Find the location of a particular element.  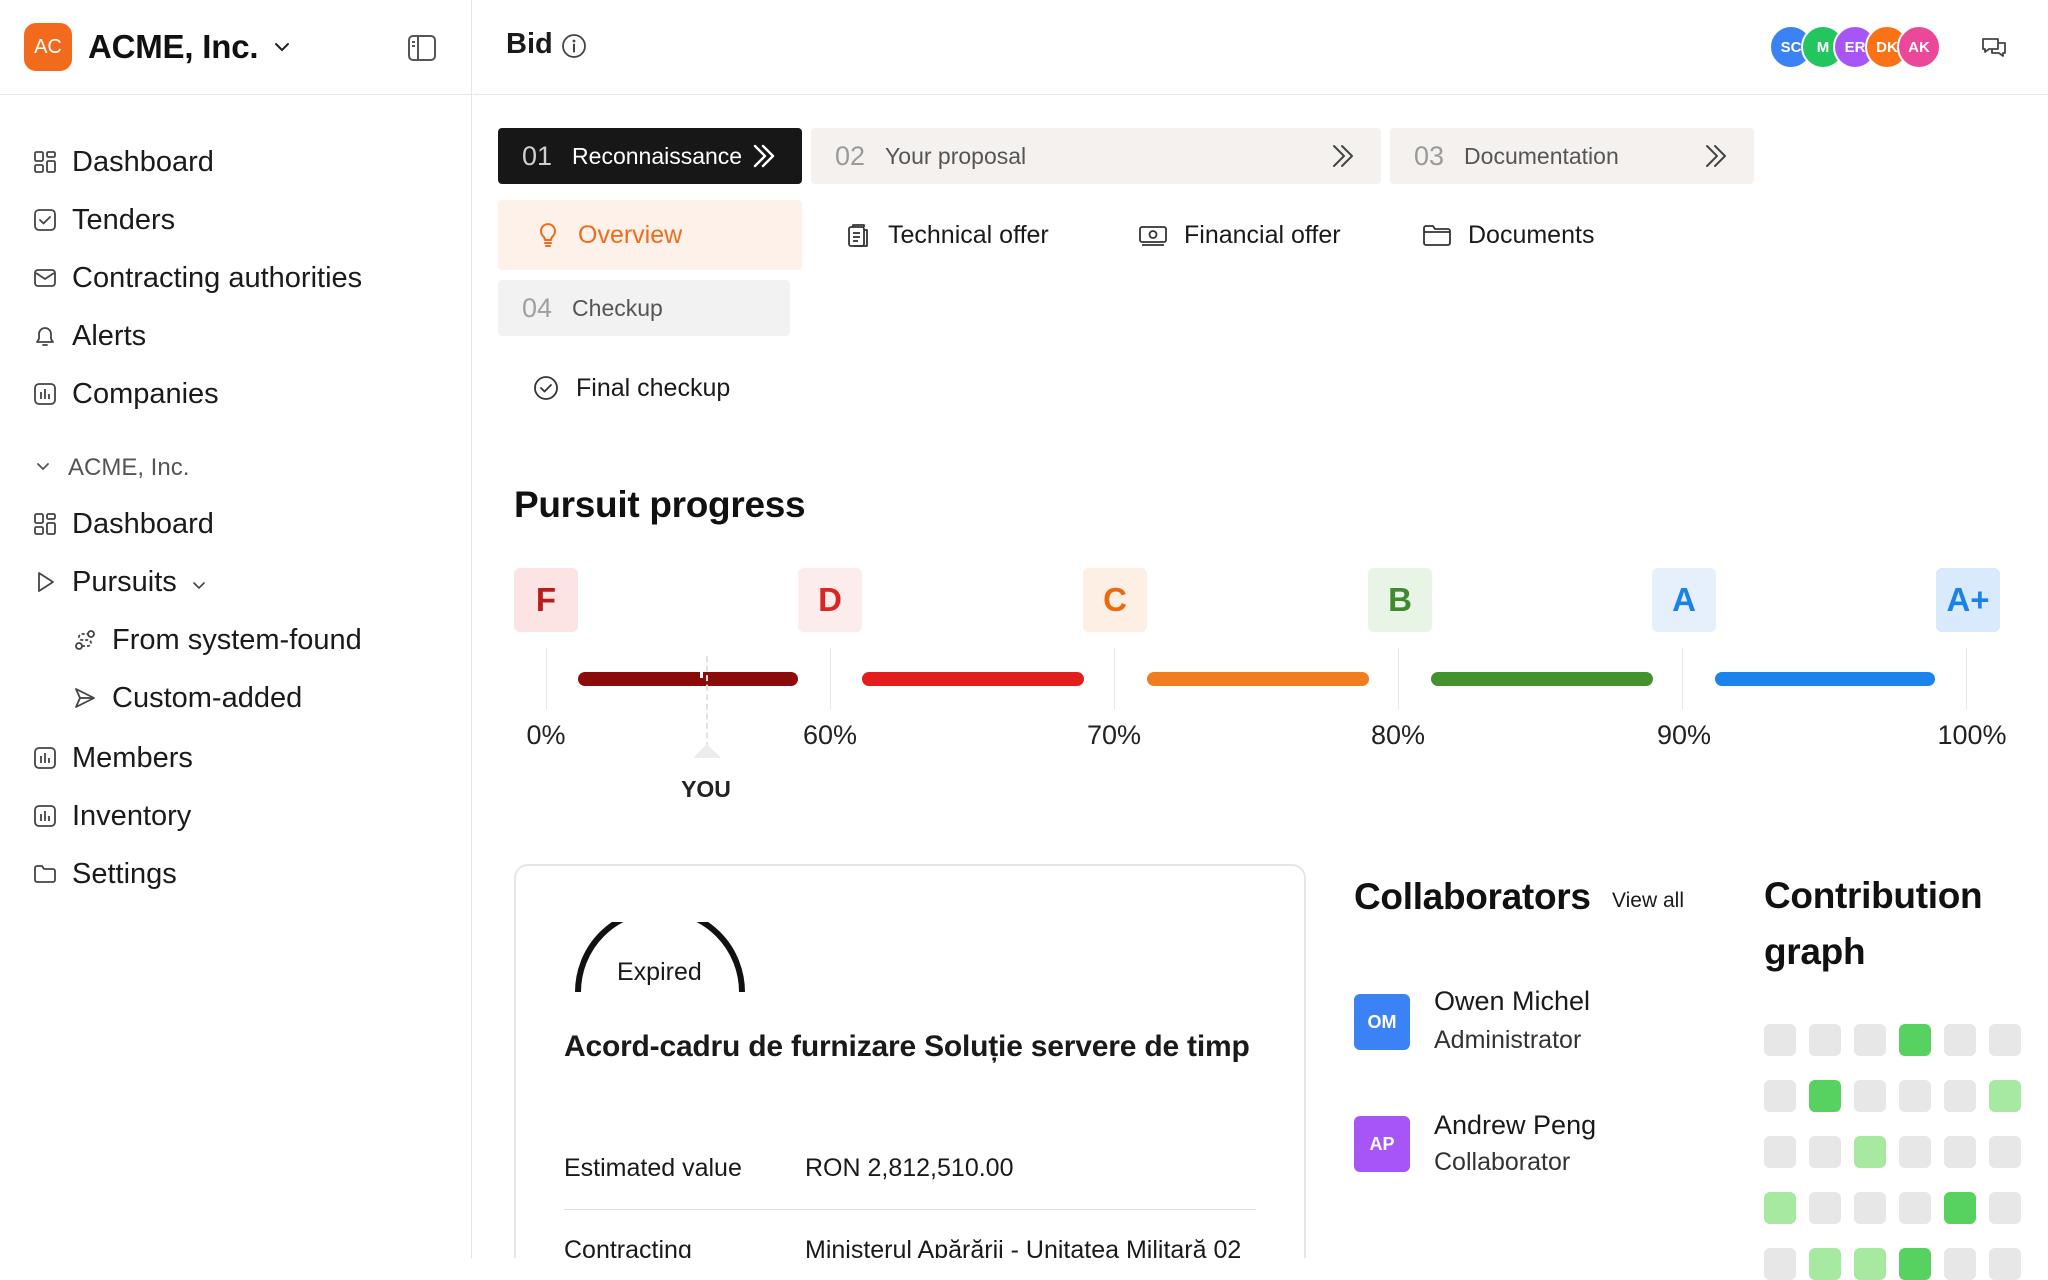

percent-label: 70% is located at coordinates (1114, 735).